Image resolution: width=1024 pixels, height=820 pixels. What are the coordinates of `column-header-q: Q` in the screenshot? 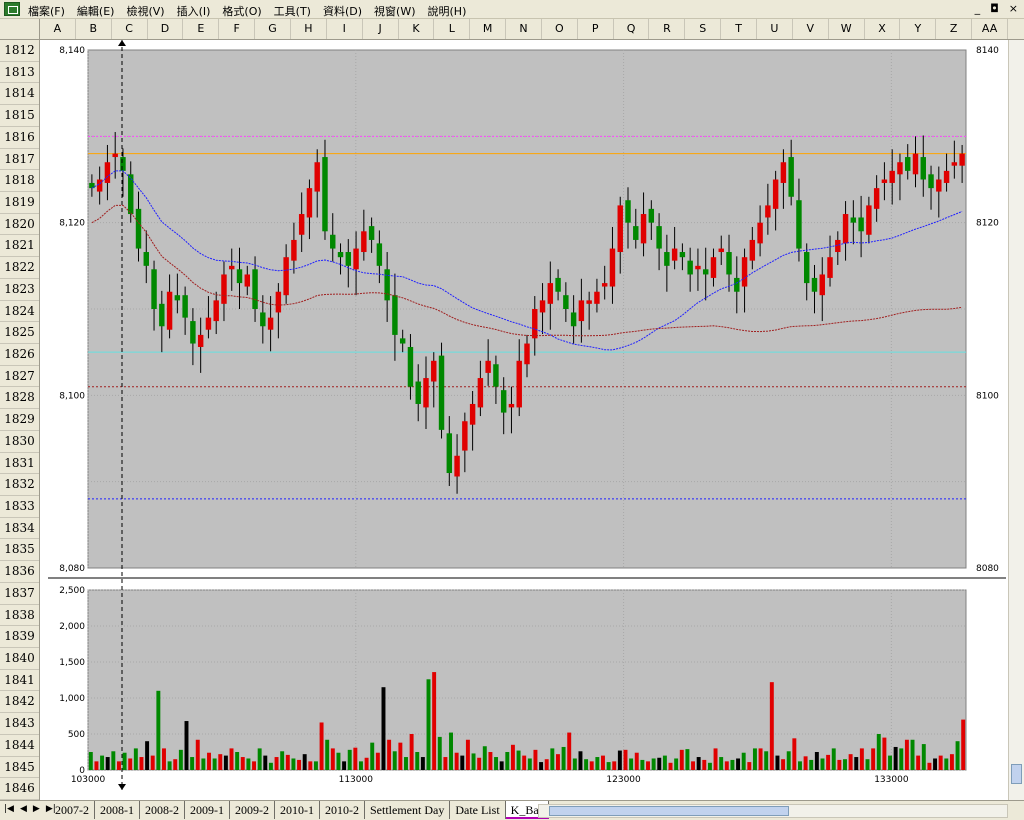 It's located at (632, 29).